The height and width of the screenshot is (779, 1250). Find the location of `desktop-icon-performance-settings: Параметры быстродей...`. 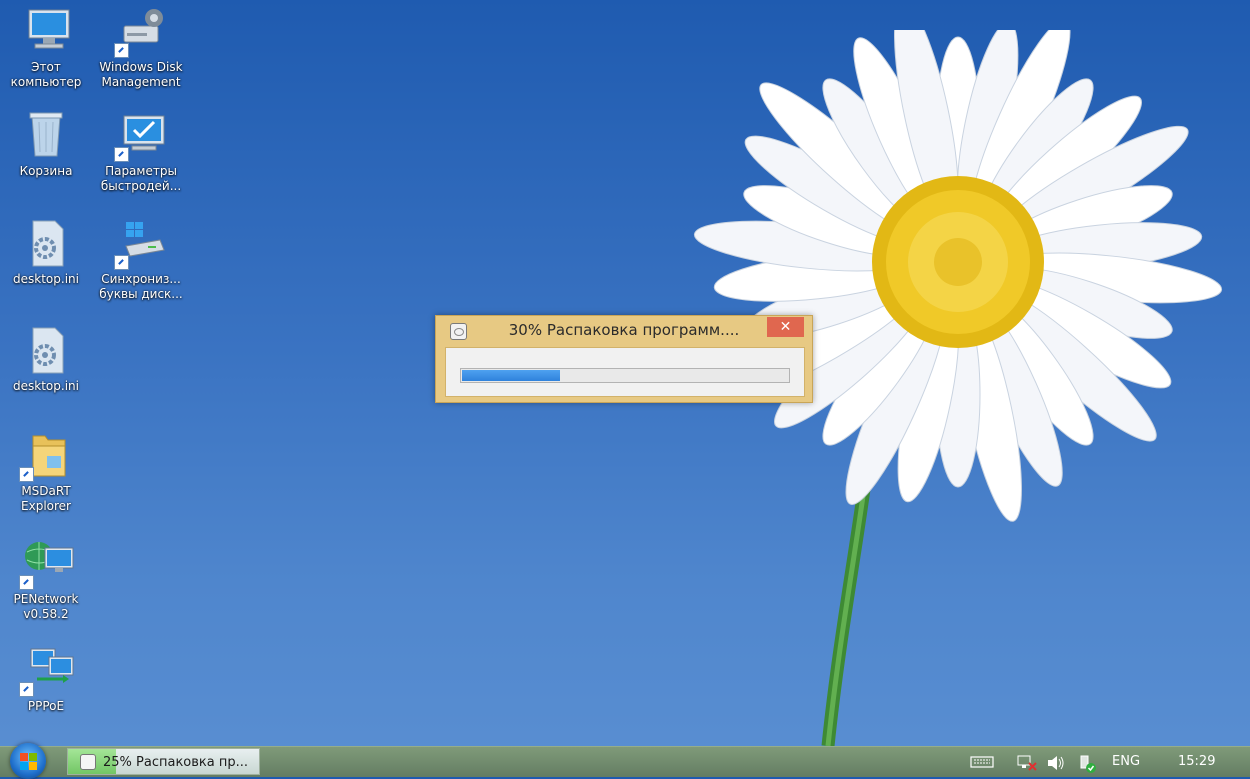

desktop-icon-performance-settings: Параметры быстродей... is located at coordinates (141, 152).